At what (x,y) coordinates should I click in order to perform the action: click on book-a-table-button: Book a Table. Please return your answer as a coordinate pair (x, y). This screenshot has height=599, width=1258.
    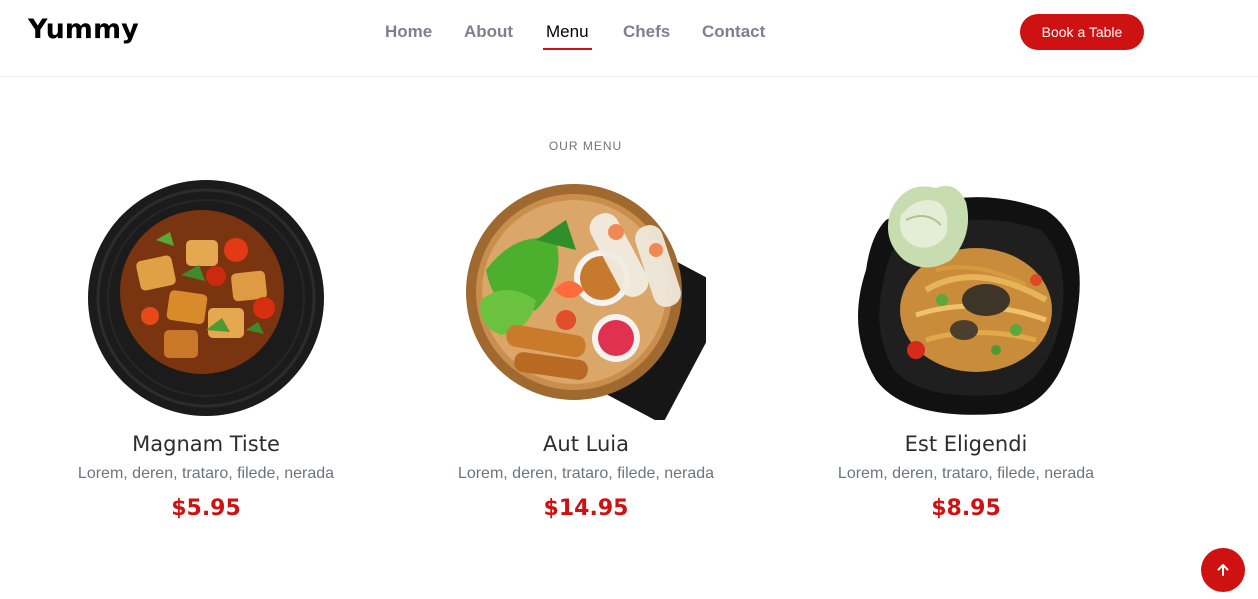
    Looking at the image, I should click on (1082, 32).